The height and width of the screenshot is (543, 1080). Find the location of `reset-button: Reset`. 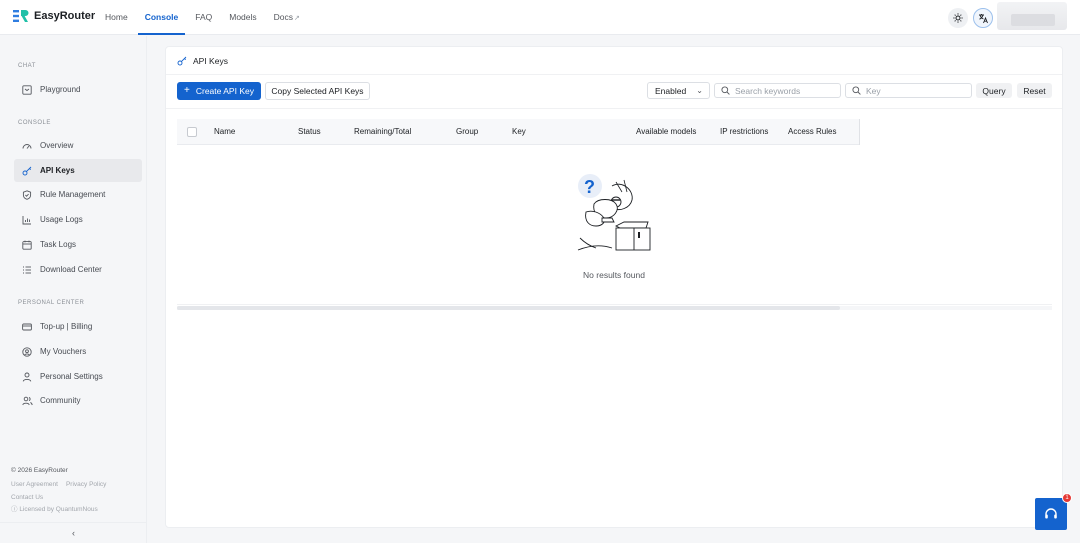

reset-button: Reset is located at coordinates (1034, 90).